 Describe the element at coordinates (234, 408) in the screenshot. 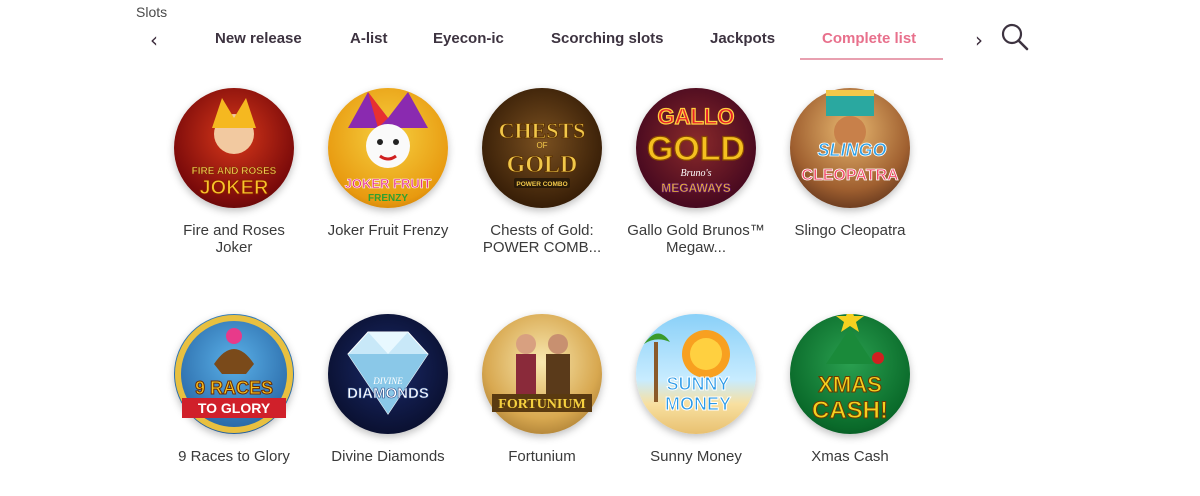

I see `game-art-text: TO GLORY` at that location.